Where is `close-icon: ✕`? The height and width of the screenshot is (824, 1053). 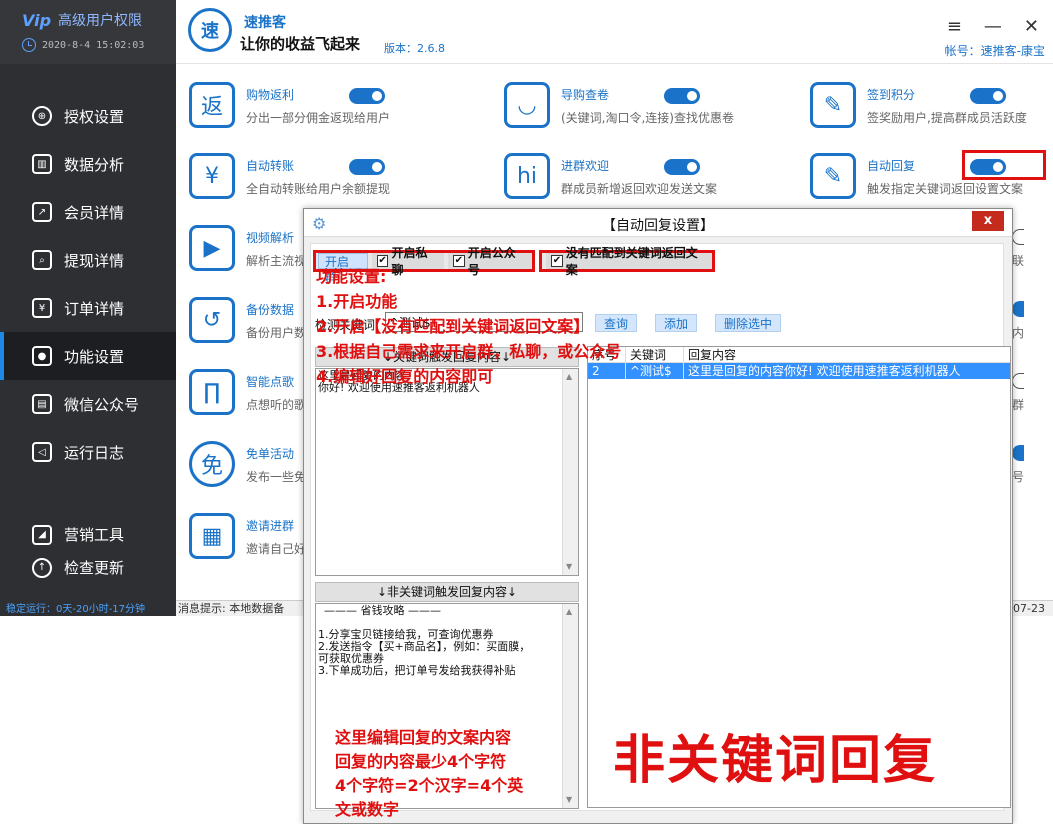 close-icon: ✕ is located at coordinates (1031, 26).